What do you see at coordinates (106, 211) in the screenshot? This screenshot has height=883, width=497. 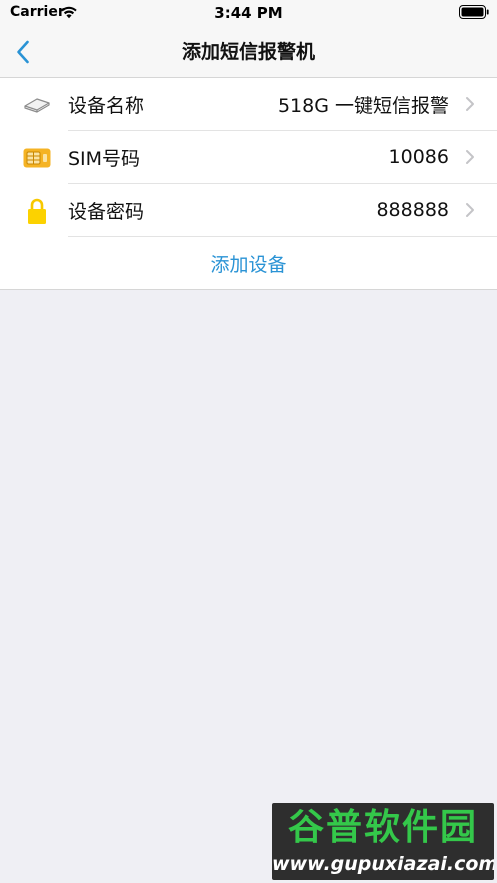 I see `device-password-label: 设备密码` at bounding box center [106, 211].